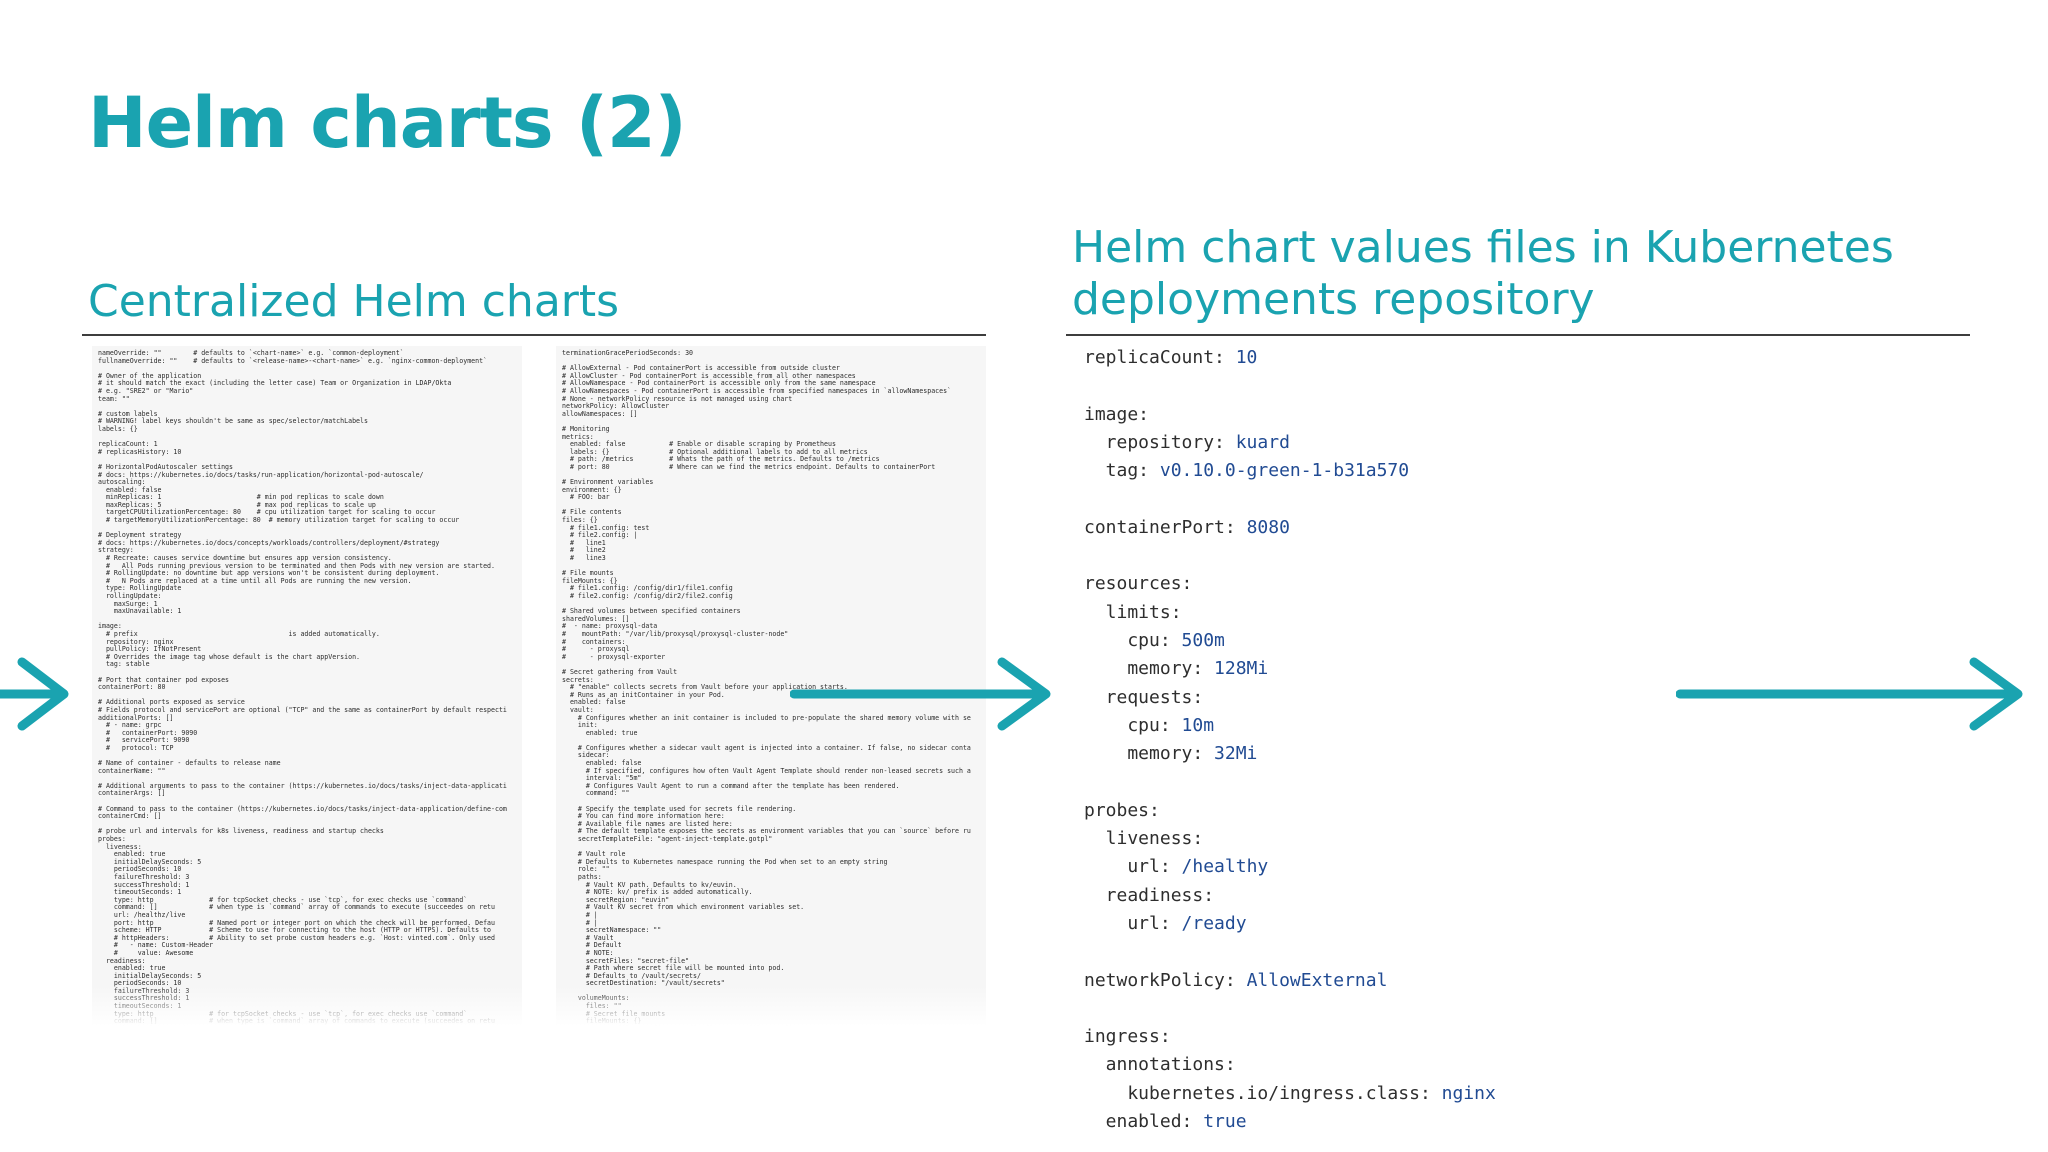 The height and width of the screenshot is (1152, 2048). What do you see at coordinates (1133, 612) in the screenshot?
I see `yaml-key: limits:` at bounding box center [1133, 612].